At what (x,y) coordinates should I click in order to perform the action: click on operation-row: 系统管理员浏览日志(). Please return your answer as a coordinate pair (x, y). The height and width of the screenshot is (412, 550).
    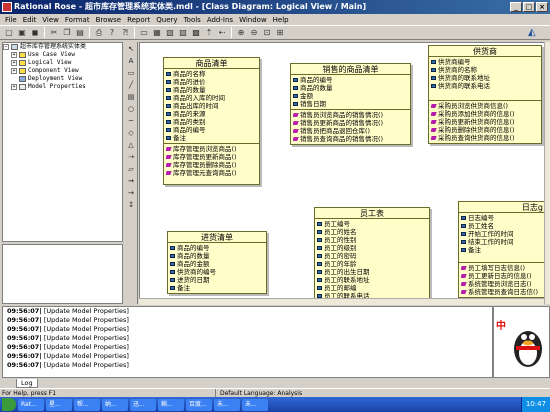
    Looking at the image, I should click on (503, 284).